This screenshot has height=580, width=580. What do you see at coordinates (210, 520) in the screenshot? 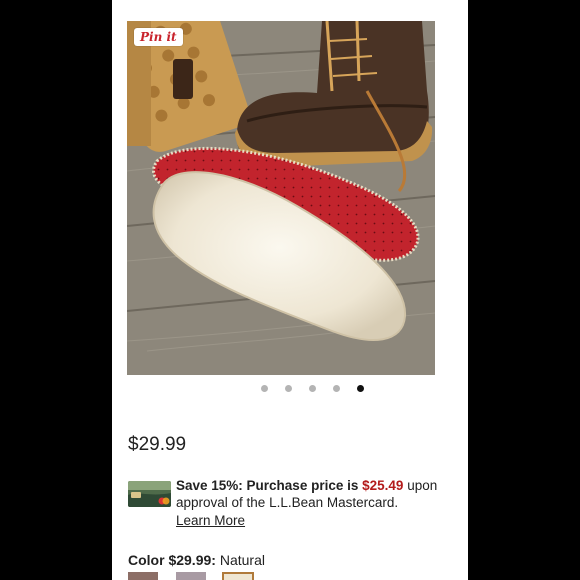
I see `learn-more-link: Learn More` at bounding box center [210, 520].